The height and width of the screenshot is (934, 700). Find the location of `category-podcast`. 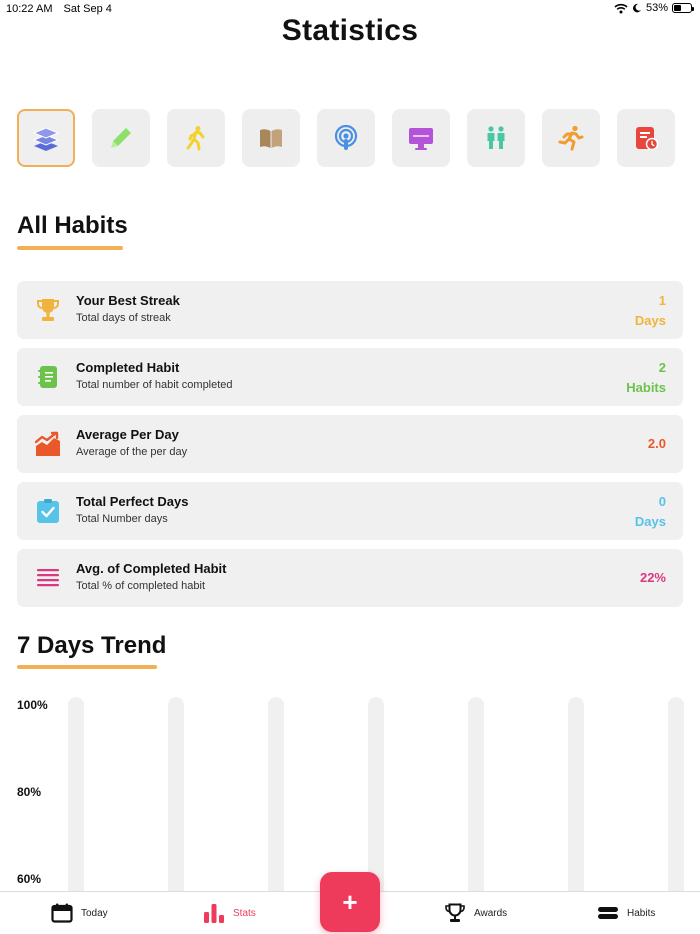

category-podcast is located at coordinates (346, 138).